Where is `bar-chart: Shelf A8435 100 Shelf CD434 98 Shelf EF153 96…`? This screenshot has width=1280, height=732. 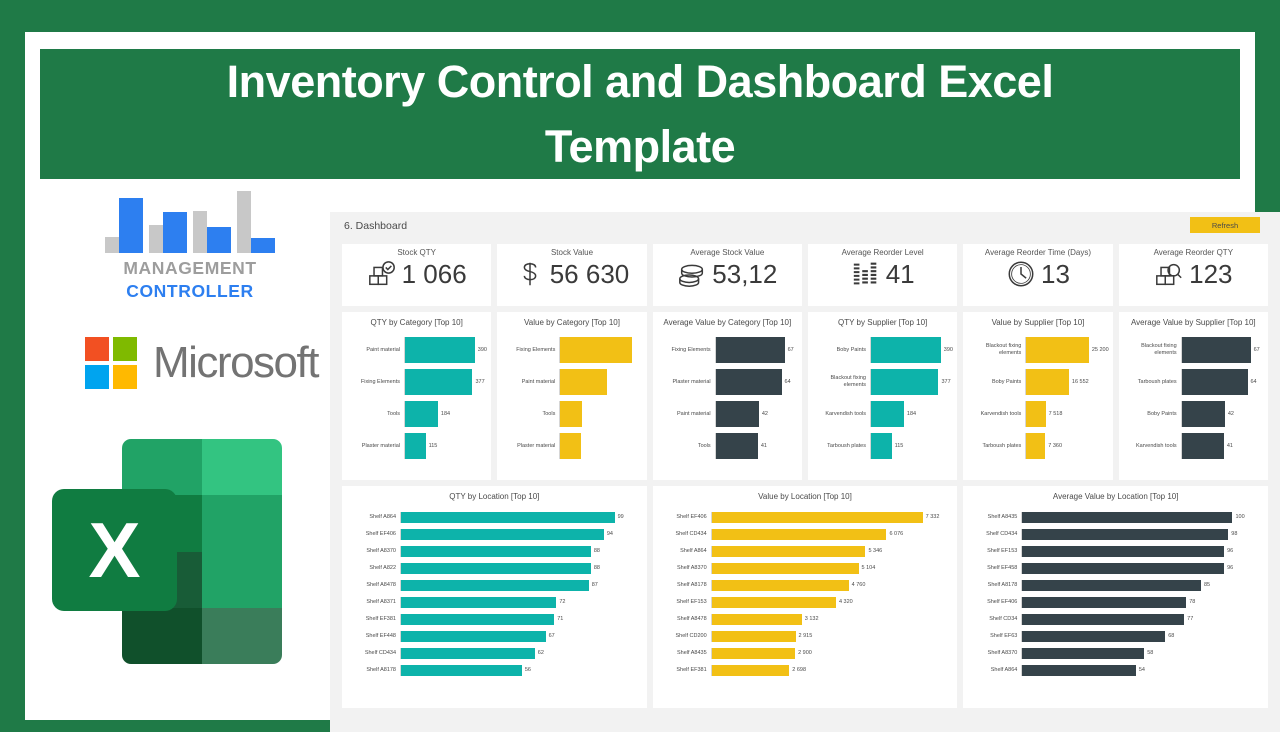
bar-chart: Shelf A8435 100 Shelf CD434 98 Shelf EF153 96… is located at coordinates (1115, 594).